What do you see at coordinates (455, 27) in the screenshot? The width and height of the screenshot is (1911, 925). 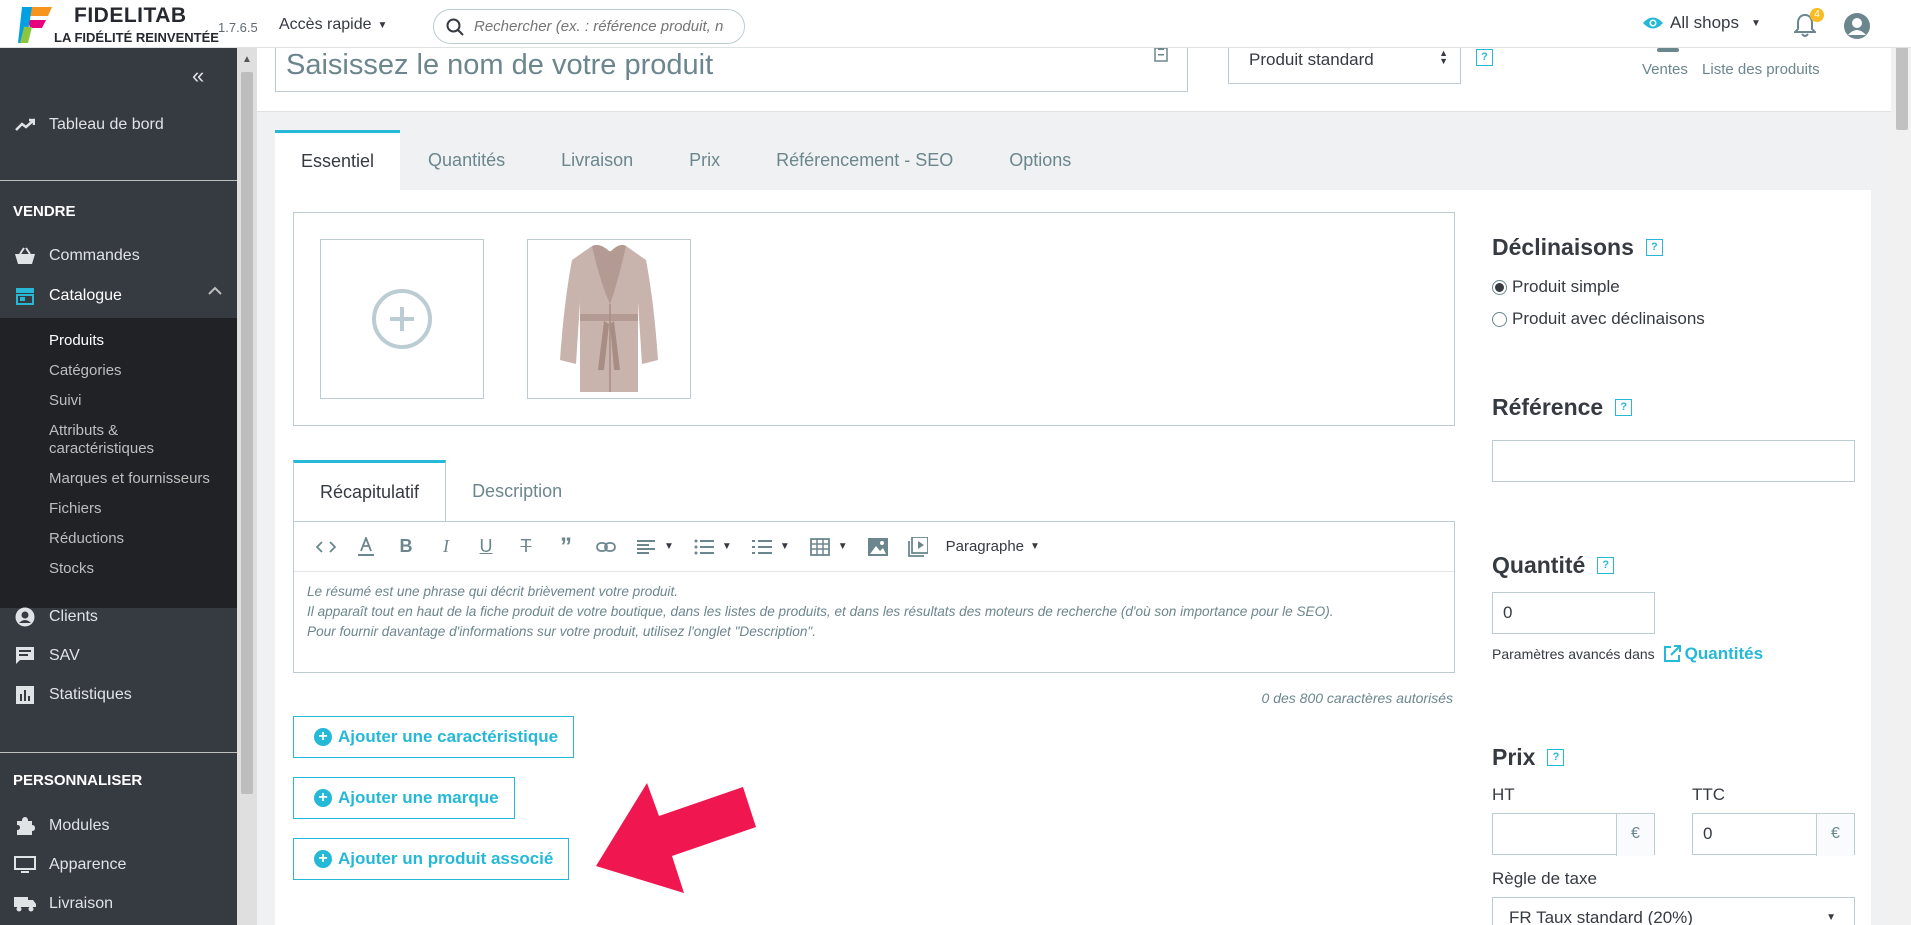 I see `search-icon` at bounding box center [455, 27].